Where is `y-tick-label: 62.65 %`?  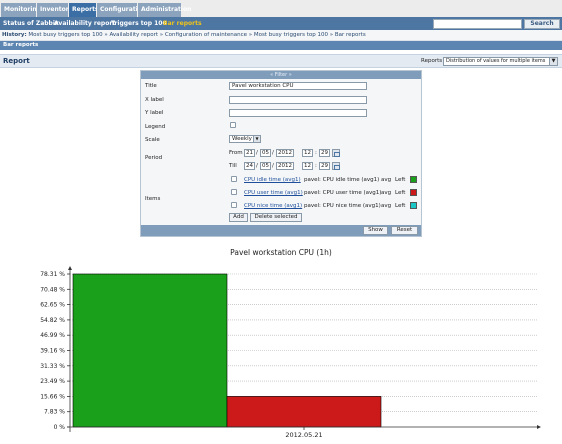 y-tick-label: 62.65 % is located at coordinates (52, 305).